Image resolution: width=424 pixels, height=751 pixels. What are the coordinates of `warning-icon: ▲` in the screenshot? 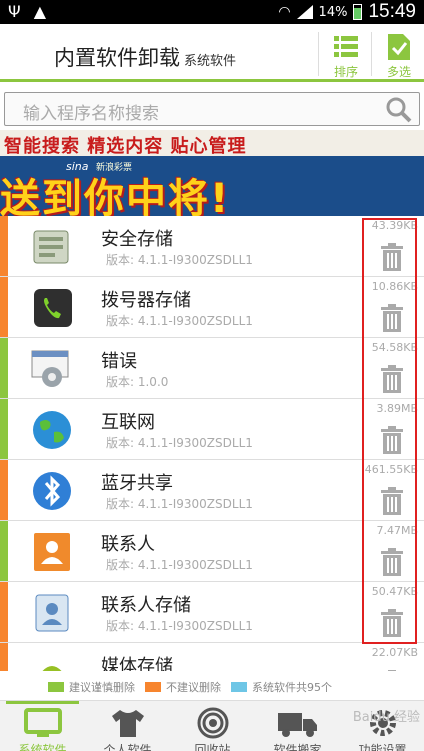 It's located at (39, 11).